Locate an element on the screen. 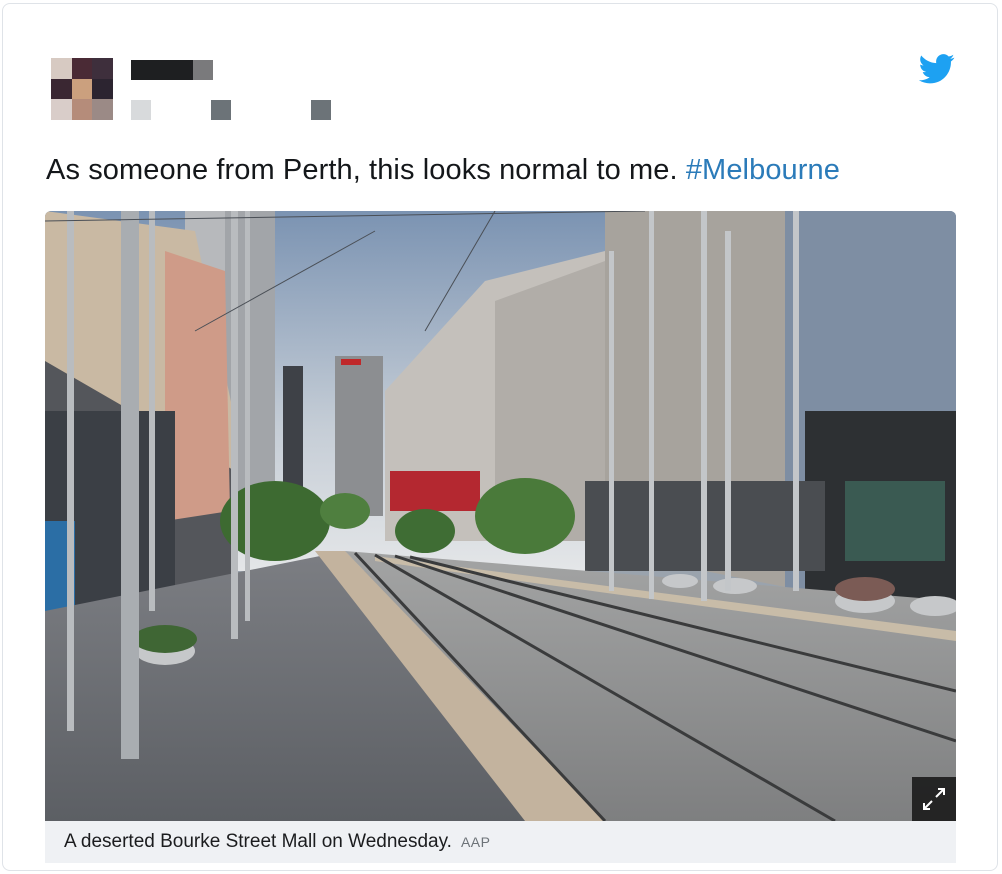 The width and height of the screenshot is (1002, 874). twitter-bird-icon is located at coordinates (937, 69).